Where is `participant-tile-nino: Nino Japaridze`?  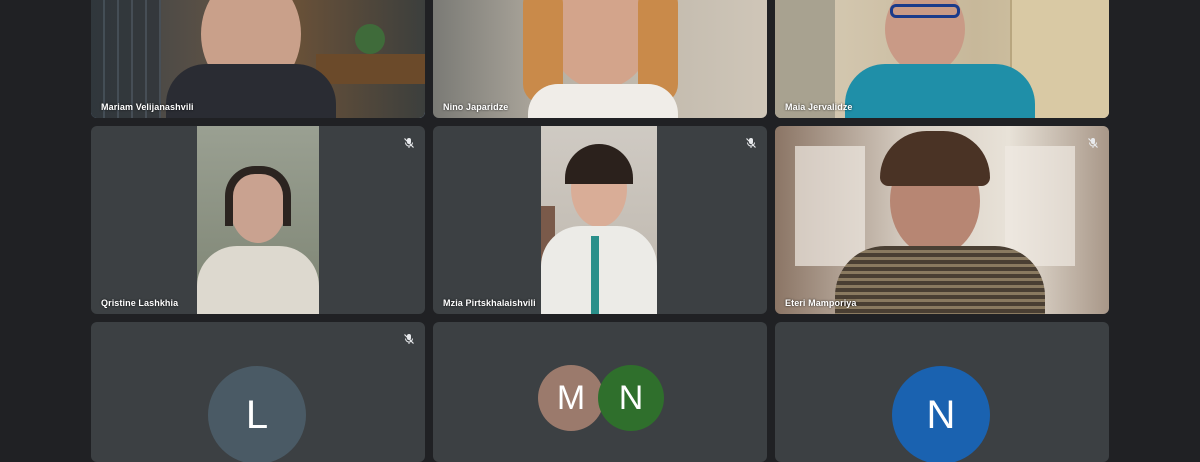
participant-tile-nino: Nino Japaridze is located at coordinates (600, 59).